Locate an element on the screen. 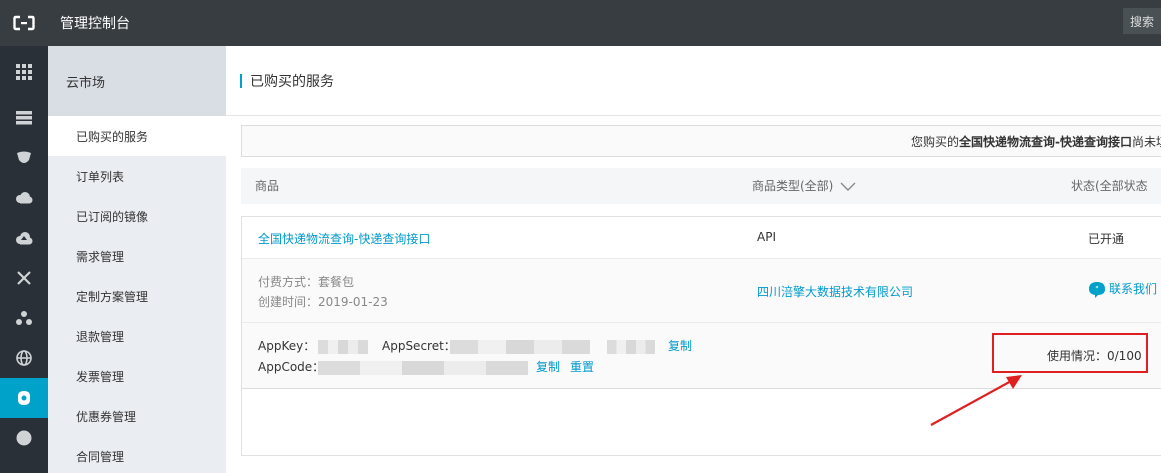 The image size is (1161, 473). appkey-value-masked is located at coordinates (343, 347).